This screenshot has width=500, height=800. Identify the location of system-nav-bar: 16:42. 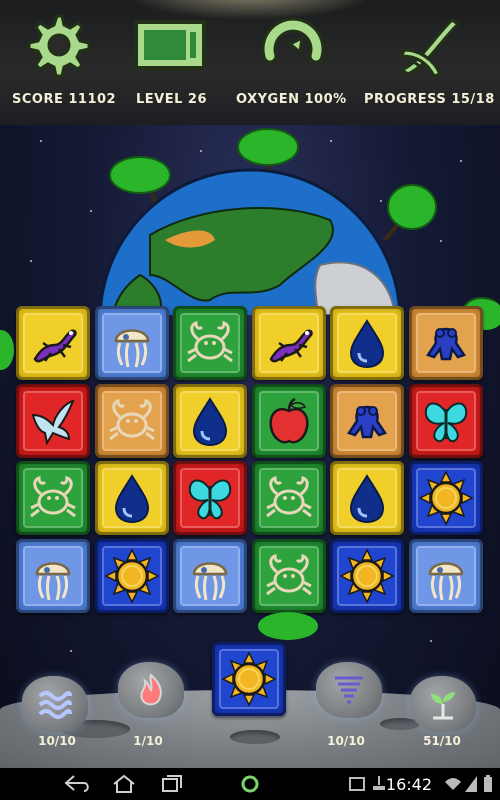
(250, 784).